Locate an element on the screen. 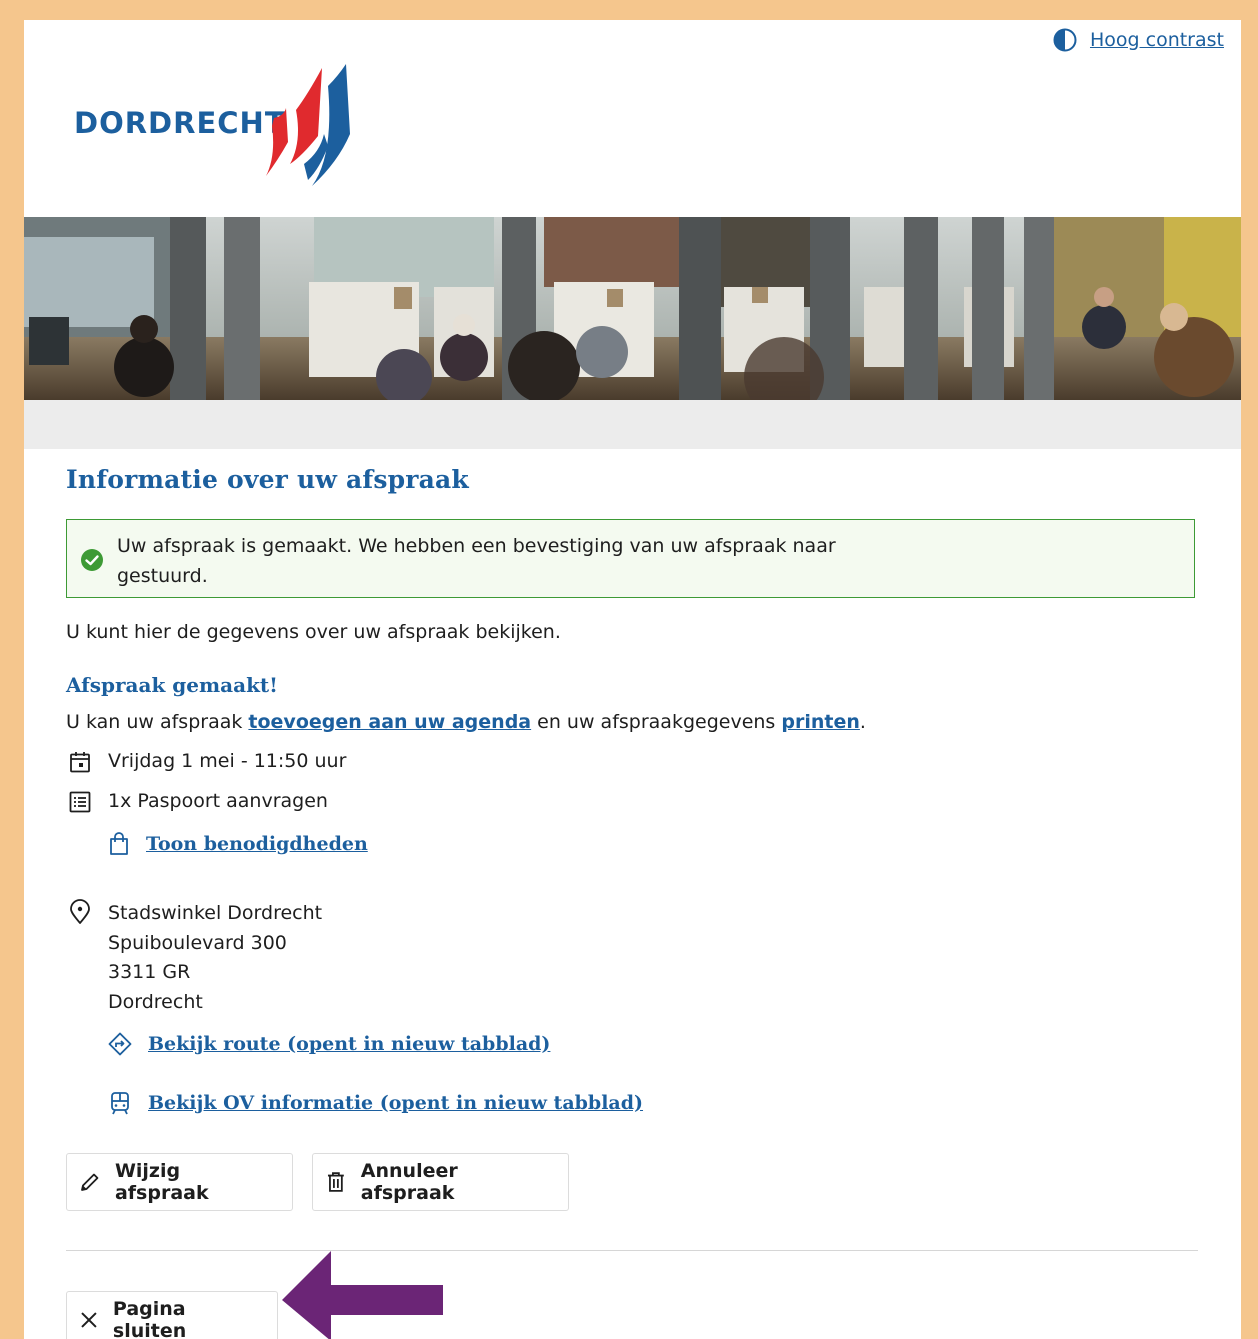 This screenshot has height=1339, width=1258. calendar-icon is located at coordinates (80, 762).